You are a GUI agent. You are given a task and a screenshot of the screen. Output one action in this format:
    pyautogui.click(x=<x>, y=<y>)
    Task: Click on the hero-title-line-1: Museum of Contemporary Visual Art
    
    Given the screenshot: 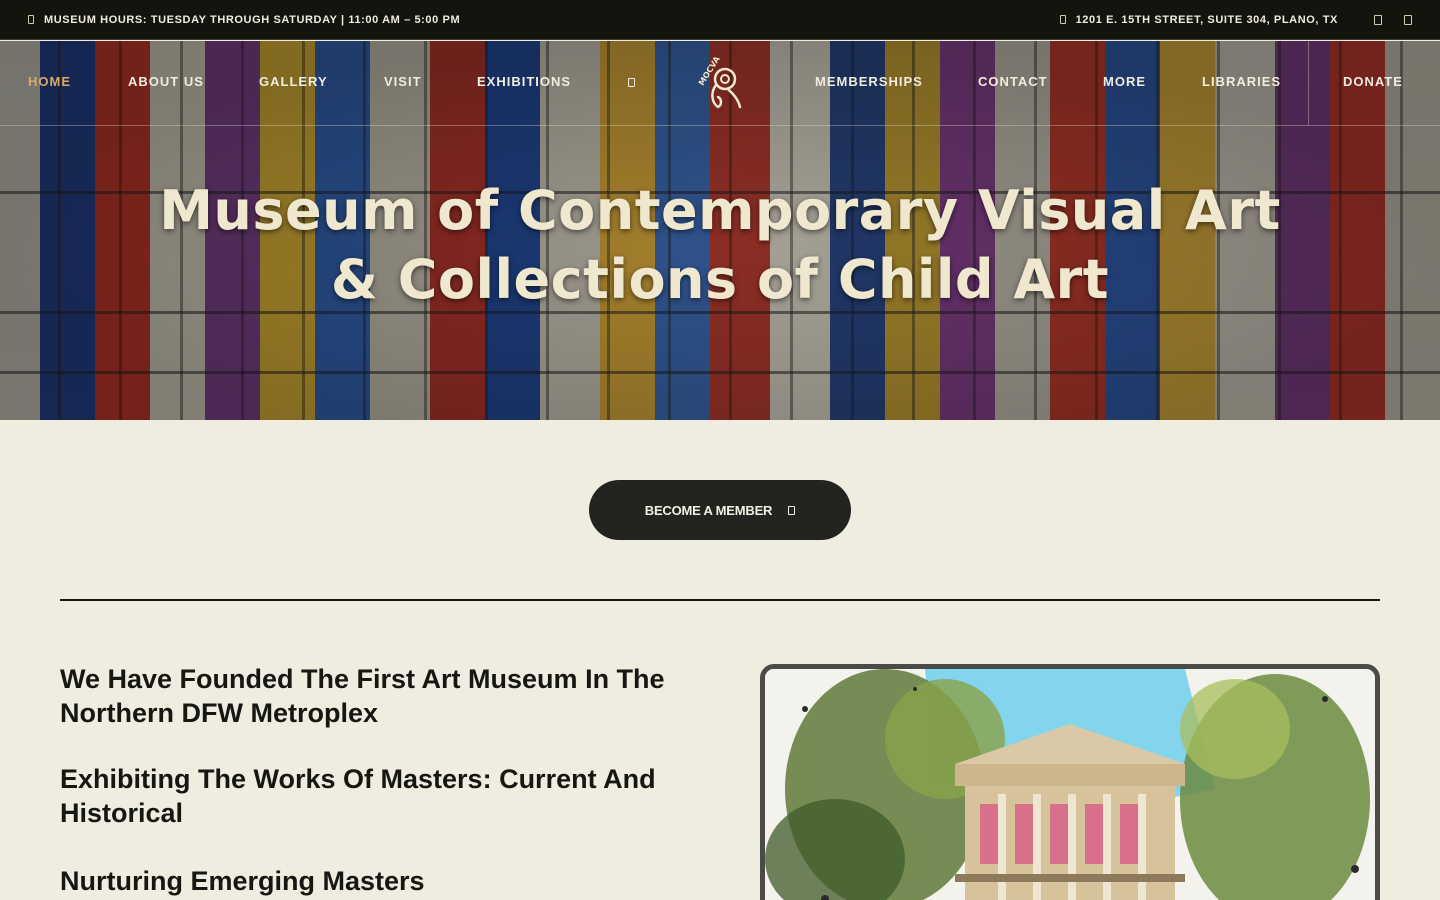 What is the action you would take?
    pyautogui.click(x=720, y=210)
    